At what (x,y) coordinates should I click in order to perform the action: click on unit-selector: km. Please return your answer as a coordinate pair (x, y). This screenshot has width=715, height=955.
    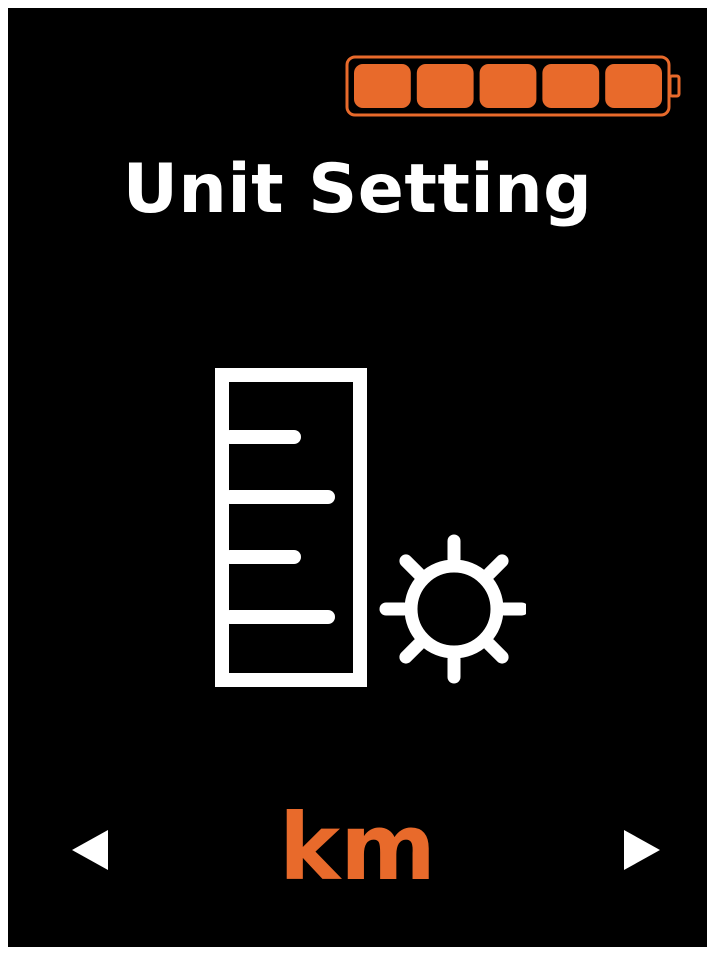
    Looking at the image, I should click on (357, 853).